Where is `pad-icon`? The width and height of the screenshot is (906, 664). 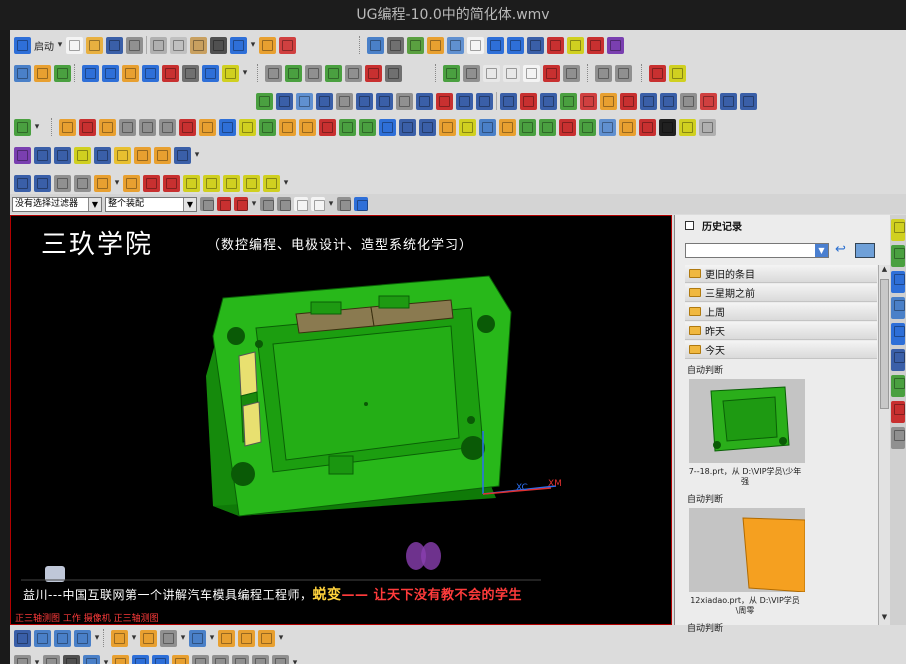 pad-icon is located at coordinates (167, 127).